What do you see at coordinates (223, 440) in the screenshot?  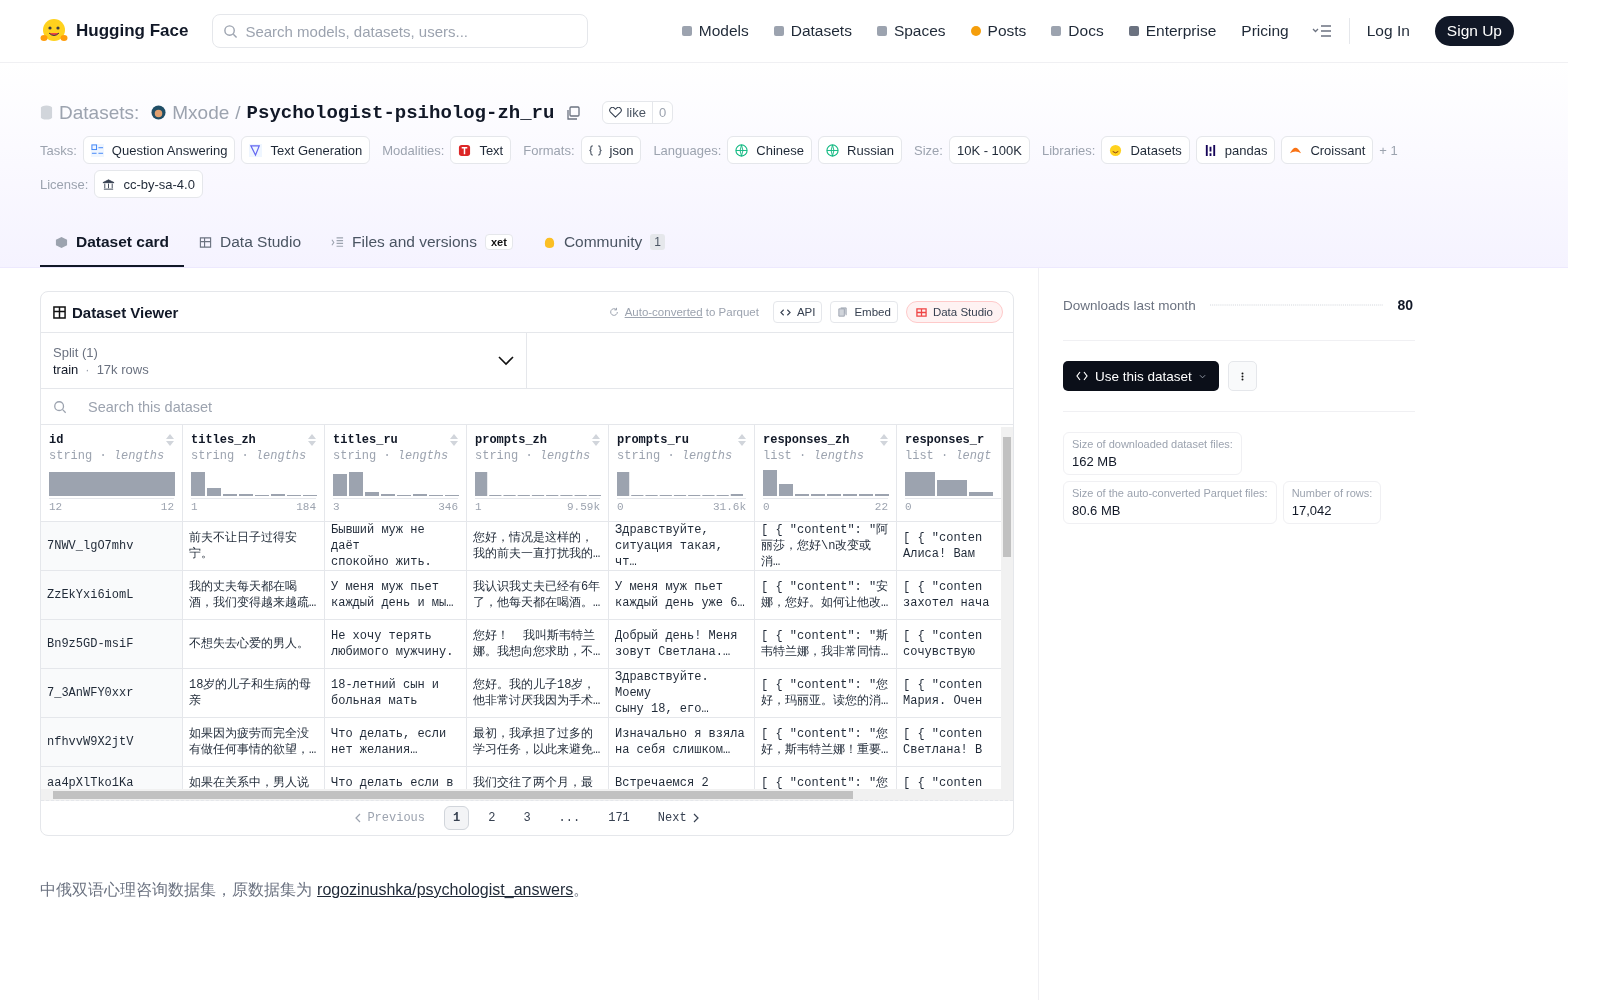 I see `column-name: titles_zh` at bounding box center [223, 440].